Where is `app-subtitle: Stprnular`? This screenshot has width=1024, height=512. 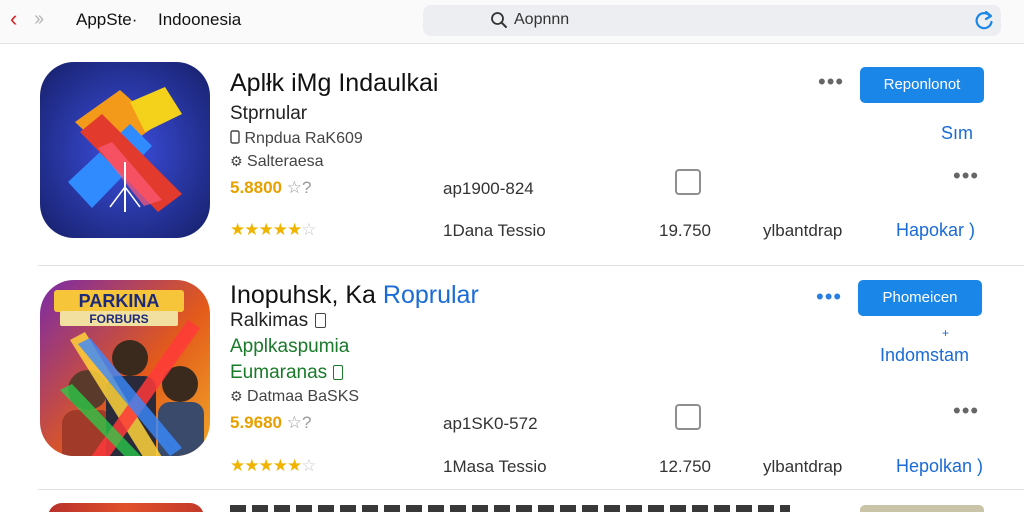
app-subtitle: Stprnular is located at coordinates (269, 113).